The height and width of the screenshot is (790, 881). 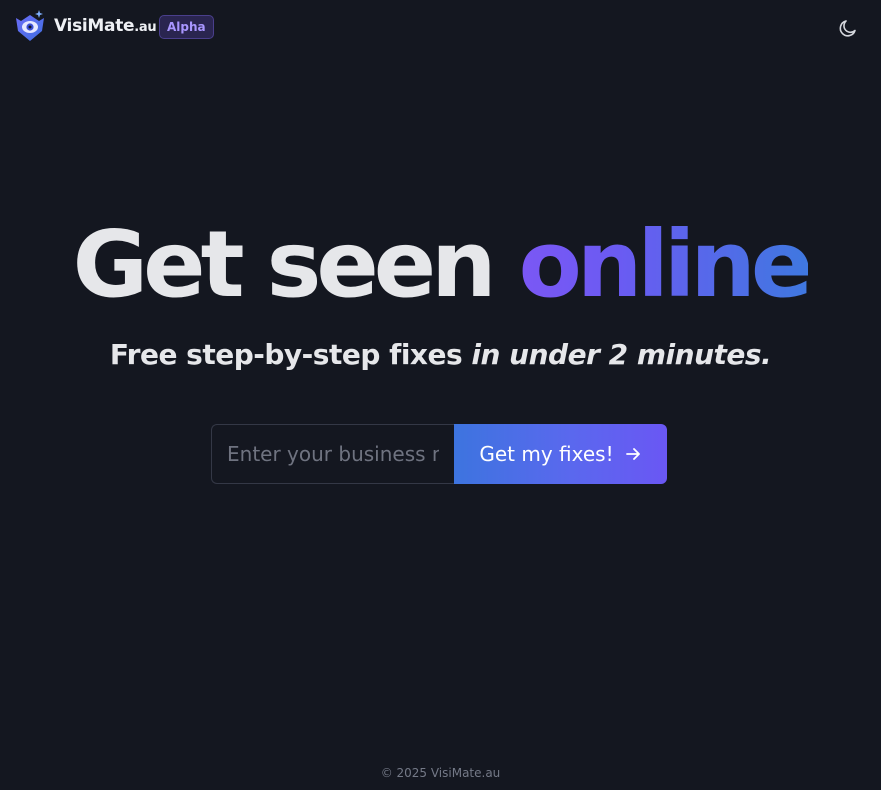 I want to click on brand-name: VisiMate.au, so click(x=105, y=26).